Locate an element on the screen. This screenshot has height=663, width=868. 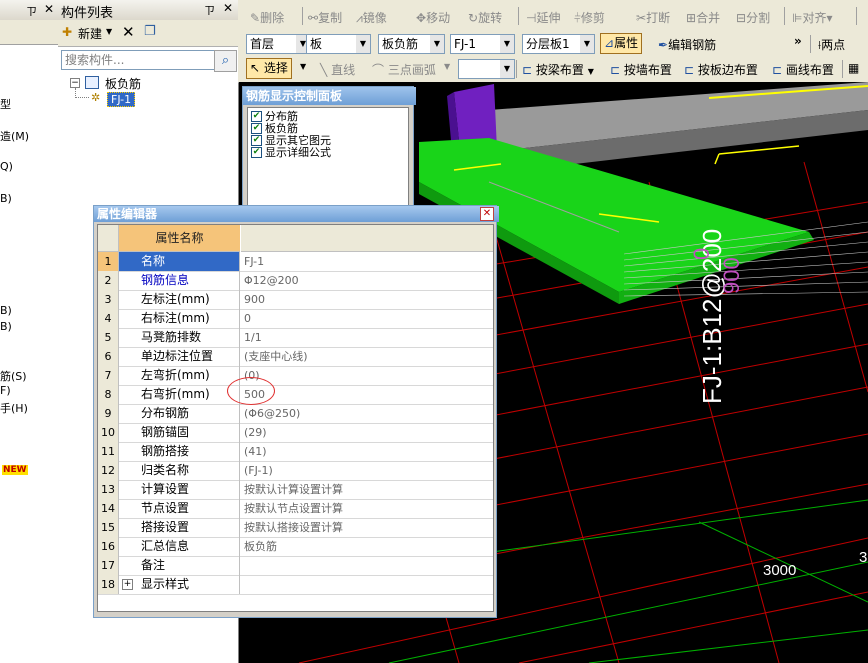
table-row: 2 钢筋信息 Φ12@200 is located at coordinates (295, 281).